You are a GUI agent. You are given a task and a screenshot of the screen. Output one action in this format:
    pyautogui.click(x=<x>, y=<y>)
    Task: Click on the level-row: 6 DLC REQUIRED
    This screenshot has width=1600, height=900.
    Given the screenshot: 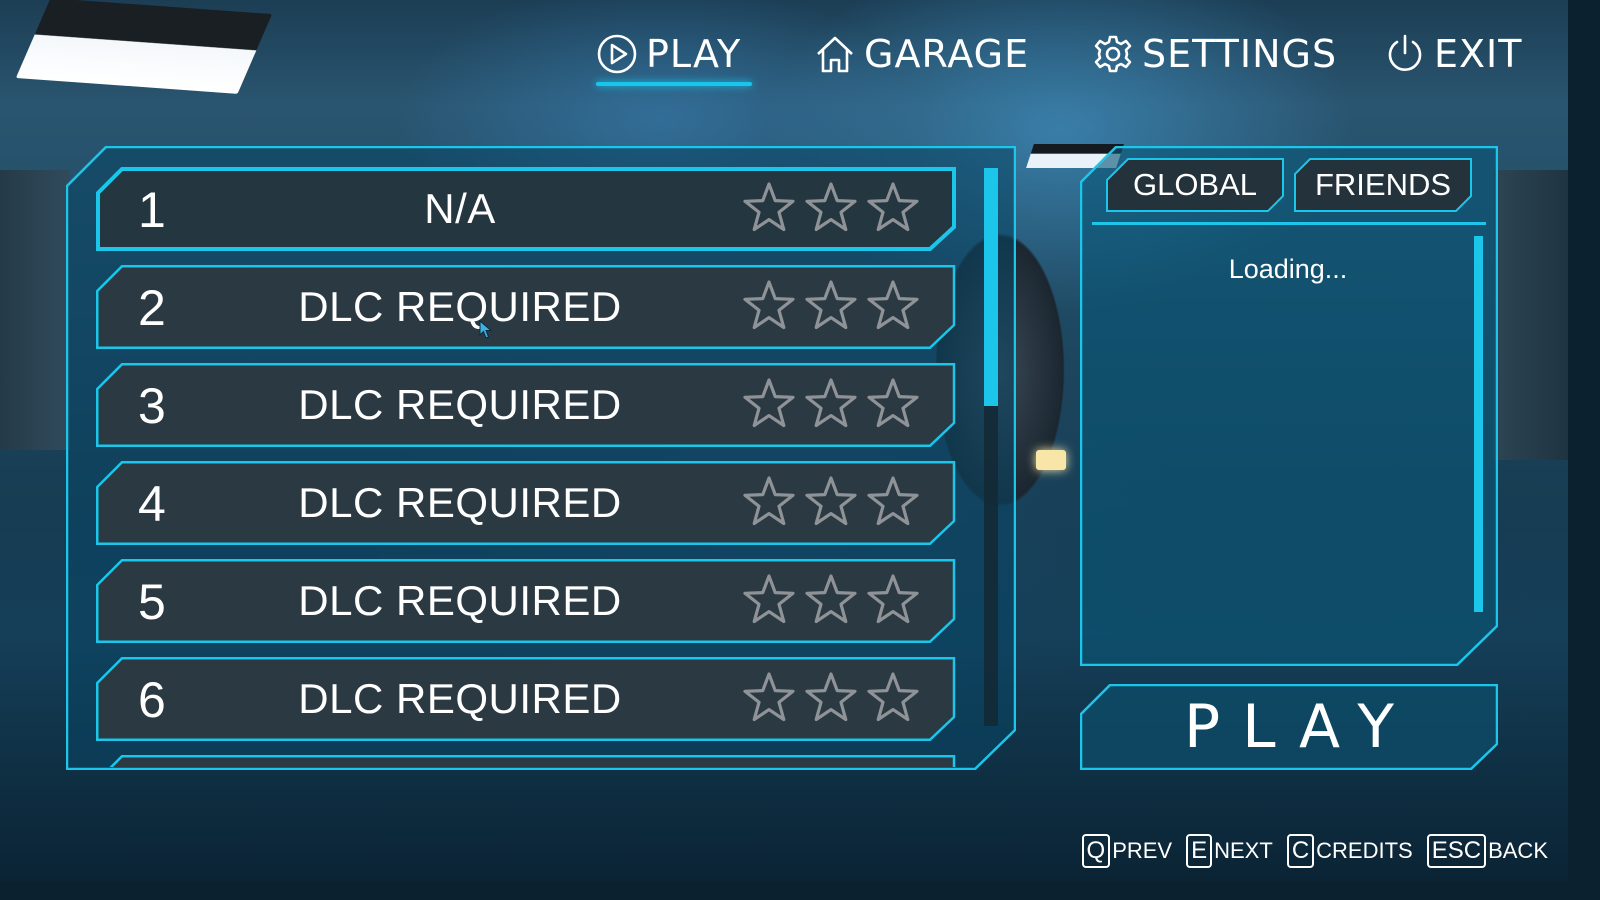 What is the action you would take?
    pyautogui.click(x=526, y=699)
    